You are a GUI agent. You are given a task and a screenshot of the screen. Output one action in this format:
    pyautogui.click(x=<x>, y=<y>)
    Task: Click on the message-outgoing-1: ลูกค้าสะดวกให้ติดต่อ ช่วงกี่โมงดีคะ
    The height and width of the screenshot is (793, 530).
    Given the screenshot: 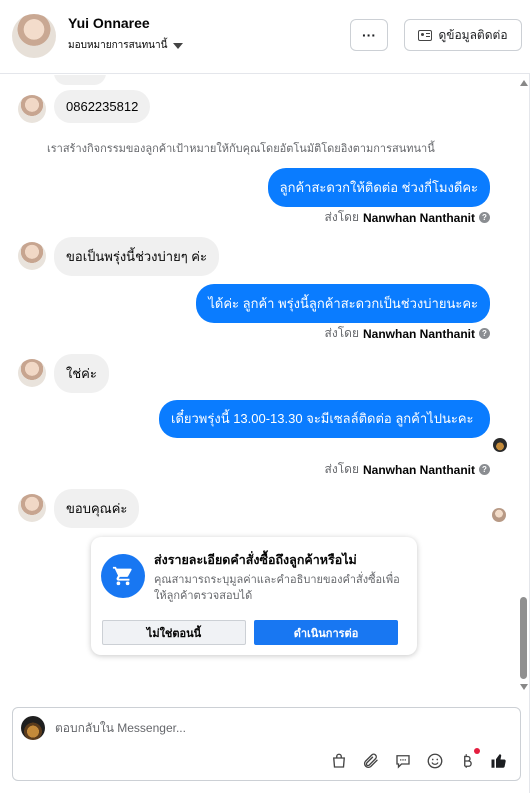 What is the action you would take?
    pyautogui.click(x=378, y=187)
    